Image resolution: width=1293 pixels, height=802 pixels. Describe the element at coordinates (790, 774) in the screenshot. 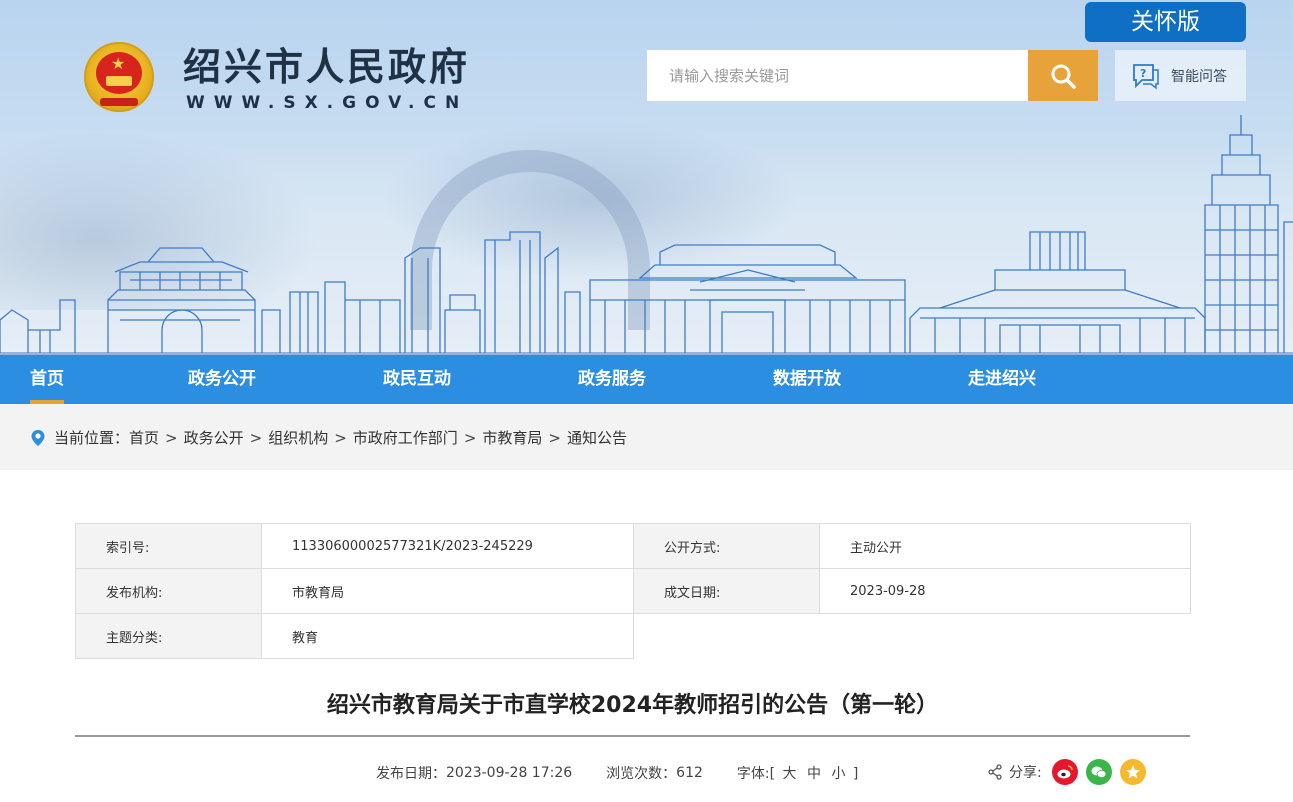

I see `font-size-large-button: 大` at that location.